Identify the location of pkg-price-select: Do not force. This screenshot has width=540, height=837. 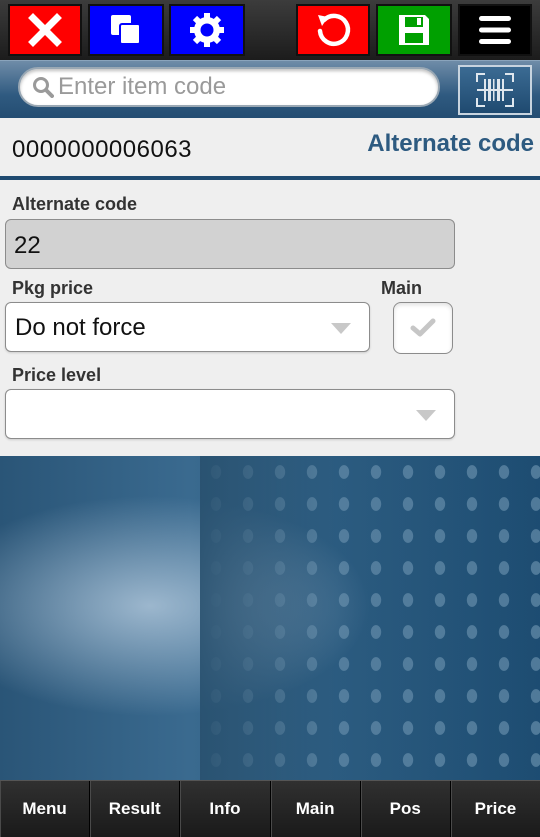
(187, 327).